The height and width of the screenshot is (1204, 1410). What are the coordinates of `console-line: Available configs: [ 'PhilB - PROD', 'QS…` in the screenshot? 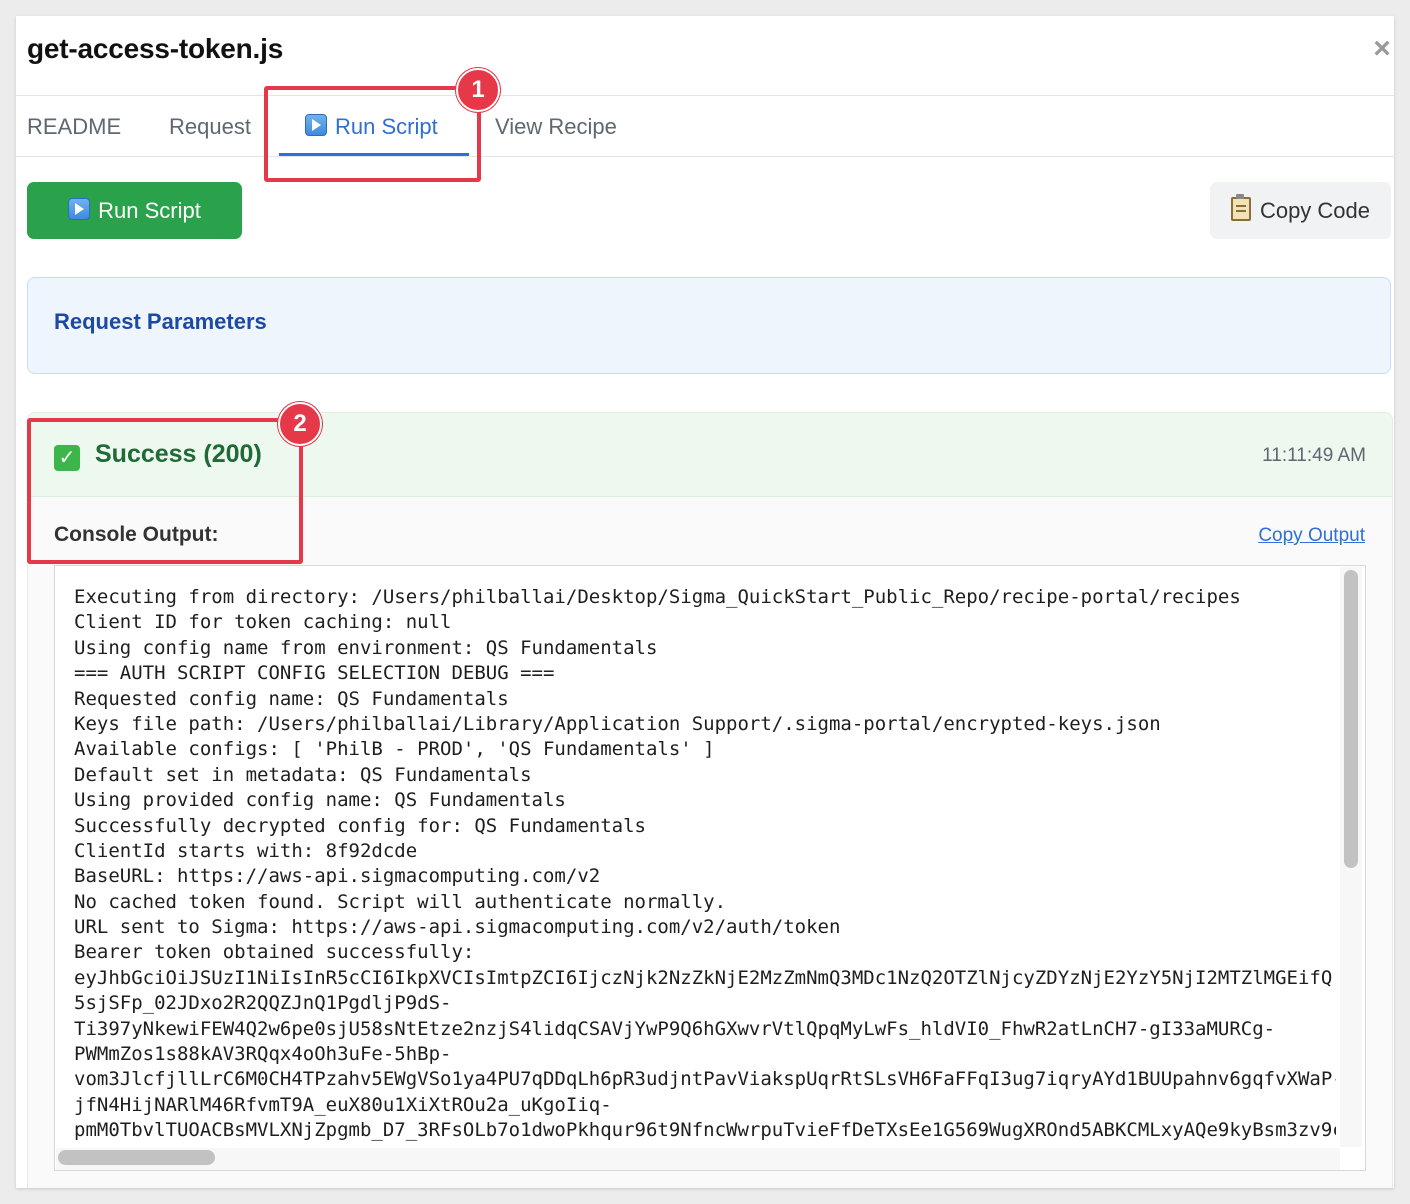 It's located at (394, 749).